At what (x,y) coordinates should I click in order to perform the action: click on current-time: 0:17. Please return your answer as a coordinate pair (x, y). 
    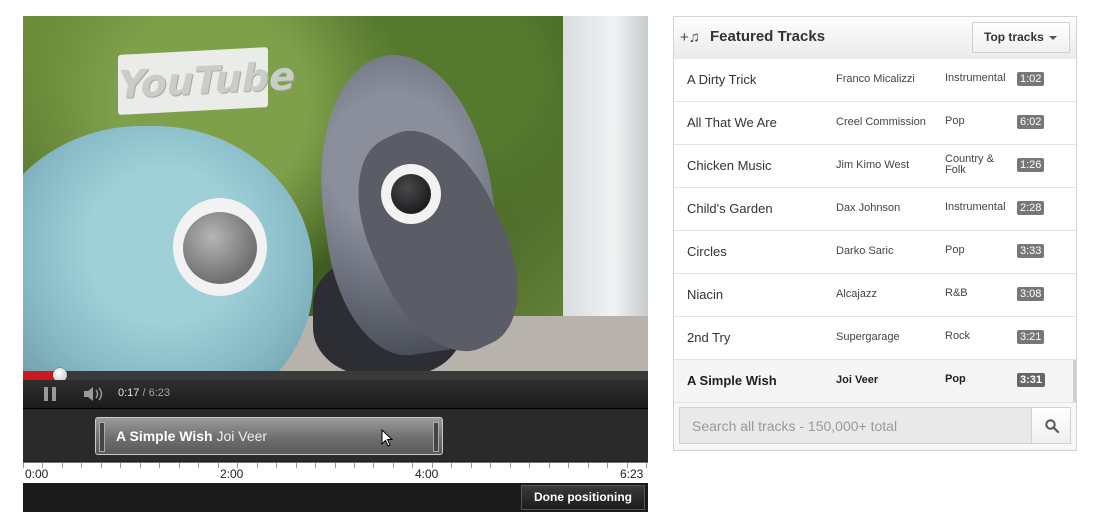
    Looking at the image, I should click on (129, 393).